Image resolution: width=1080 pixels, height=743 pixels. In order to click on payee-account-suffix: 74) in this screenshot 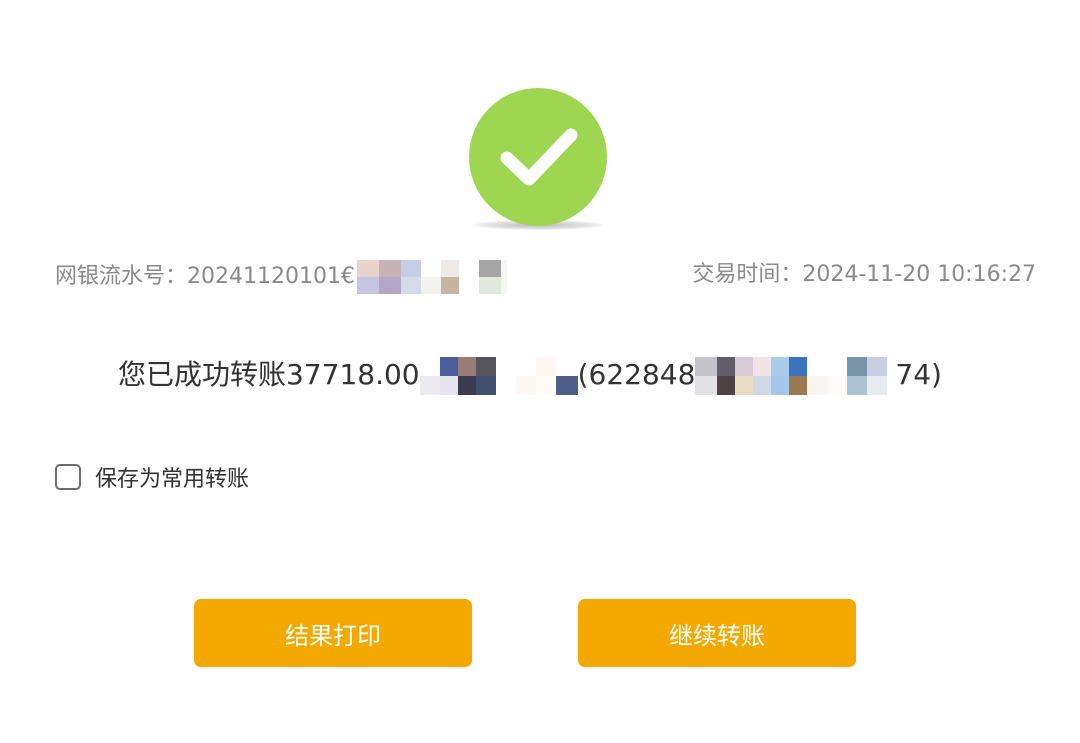, I will do `click(918, 374)`.